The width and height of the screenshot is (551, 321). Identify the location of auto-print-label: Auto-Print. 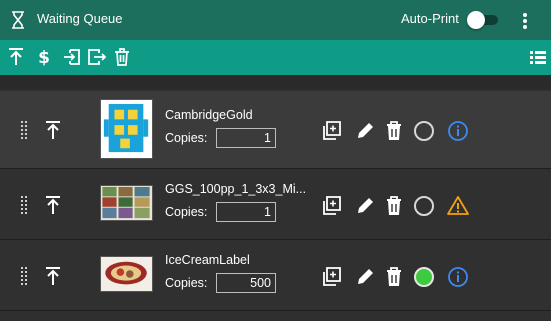
(430, 18).